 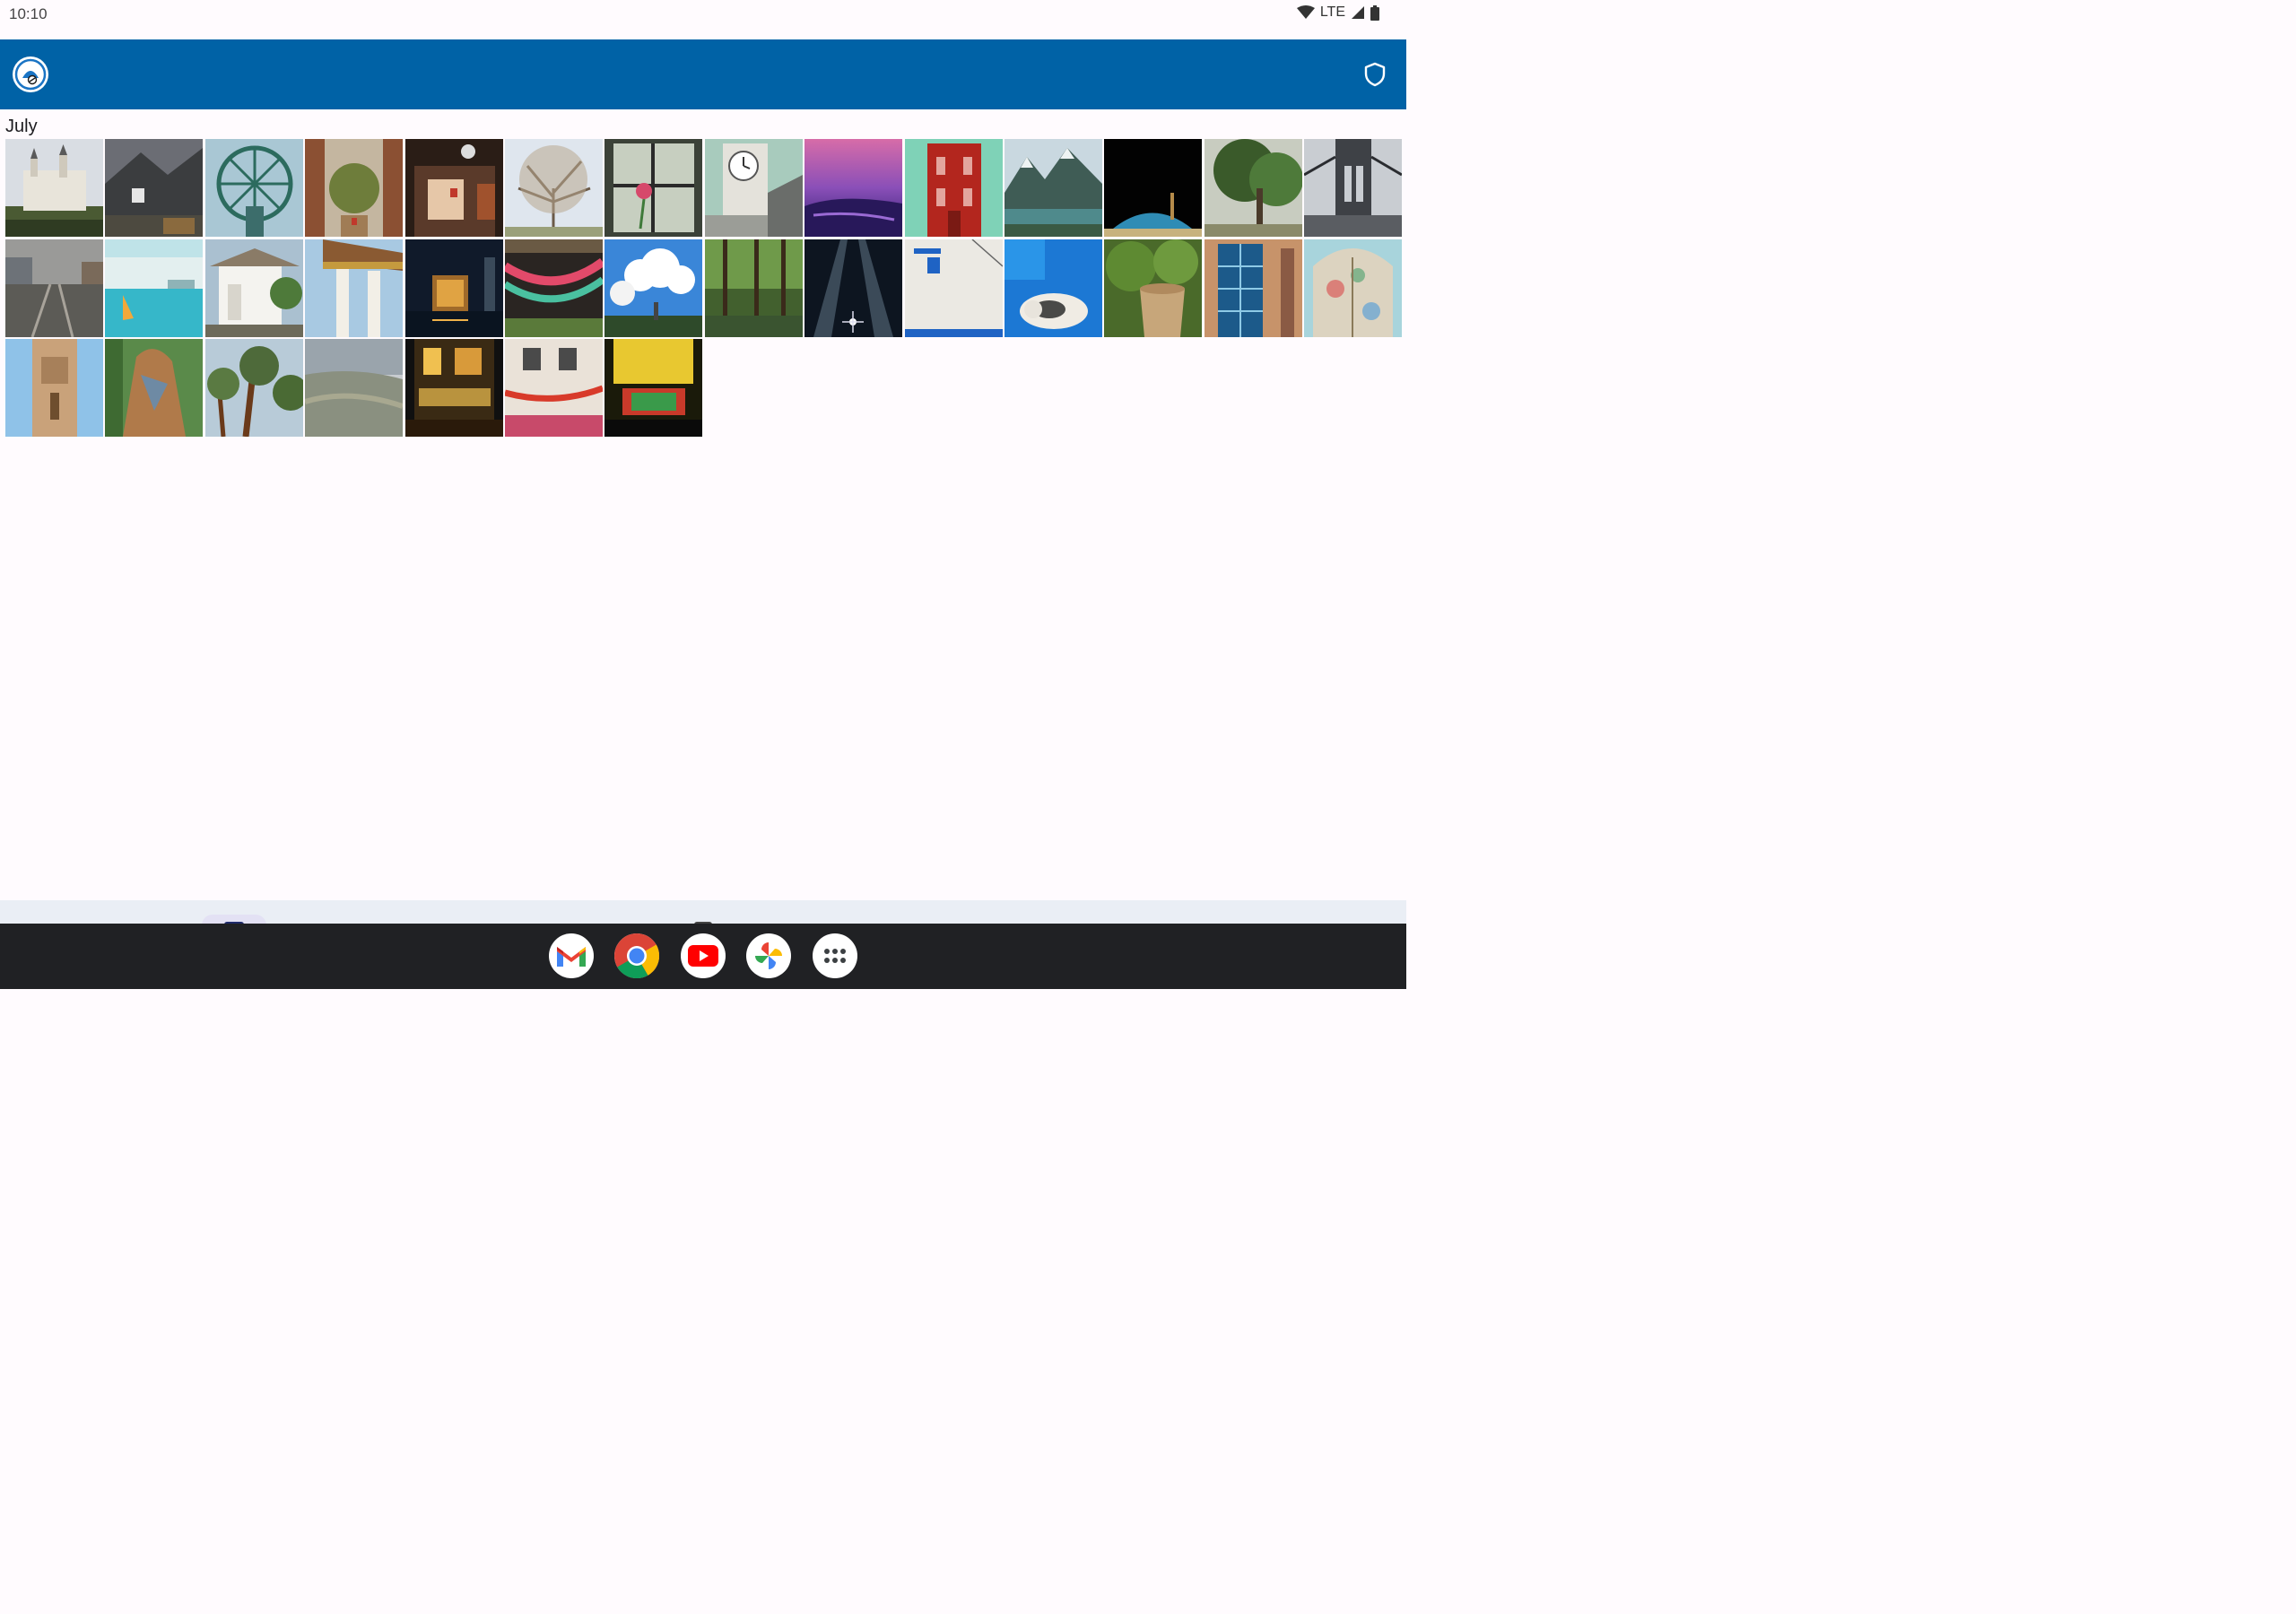 What do you see at coordinates (253, 188) in the screenshot?
I see `ferris-wheel-photo` at bounding box center [253, 188].